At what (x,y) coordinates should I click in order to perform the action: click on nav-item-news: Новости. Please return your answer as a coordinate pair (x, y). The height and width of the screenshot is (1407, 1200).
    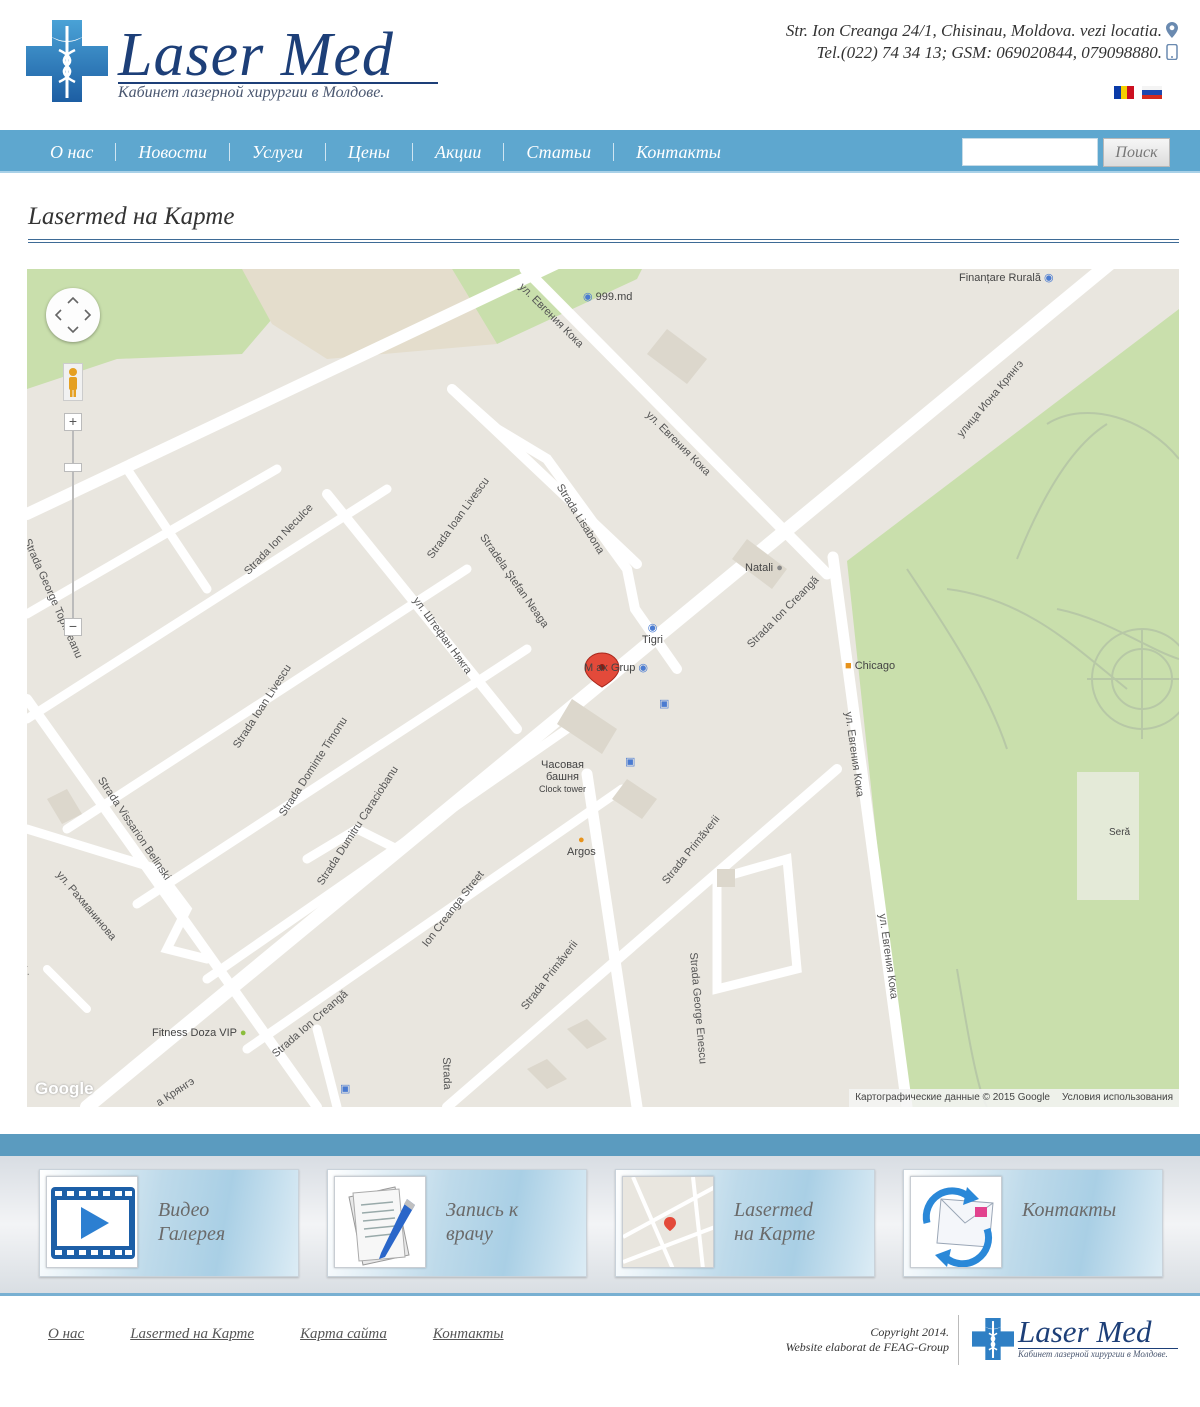
    Looking at the image, I should click on (173, 151).